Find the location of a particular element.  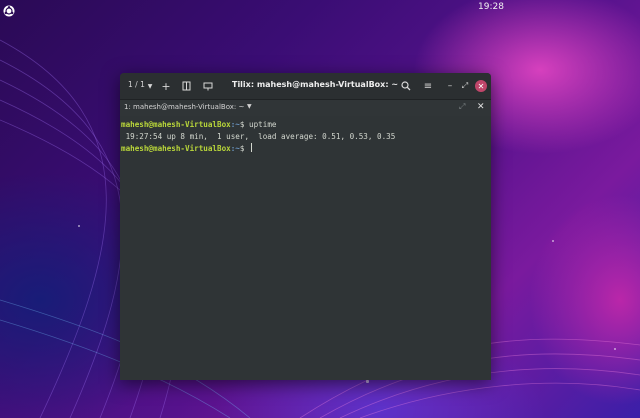

maximize-terminal-icon: ⤢ is located at coordinates (462, 107).